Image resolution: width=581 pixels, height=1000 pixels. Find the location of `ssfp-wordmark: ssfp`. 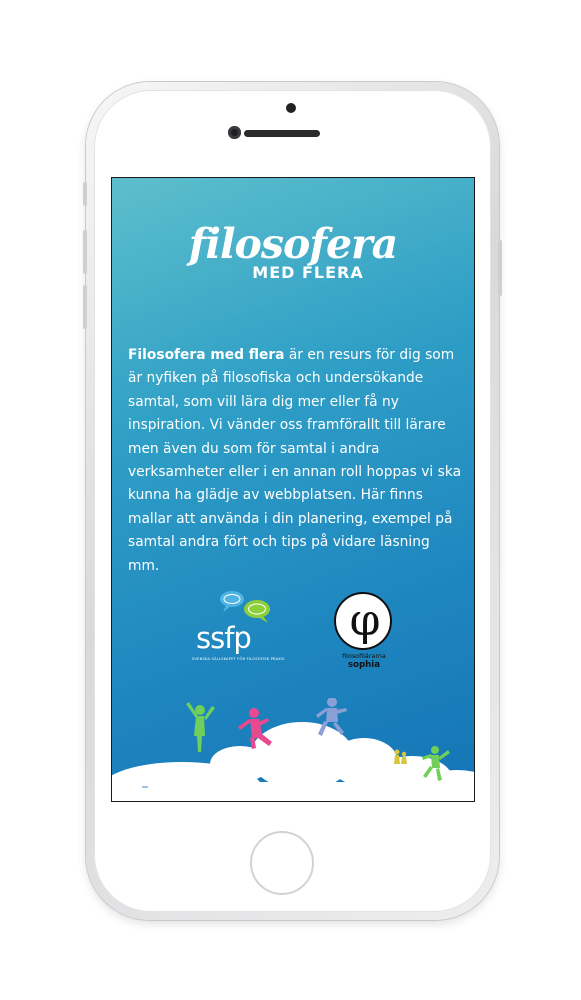

ssfp-wordmark: ssfp is located at coordinates (224, 638).